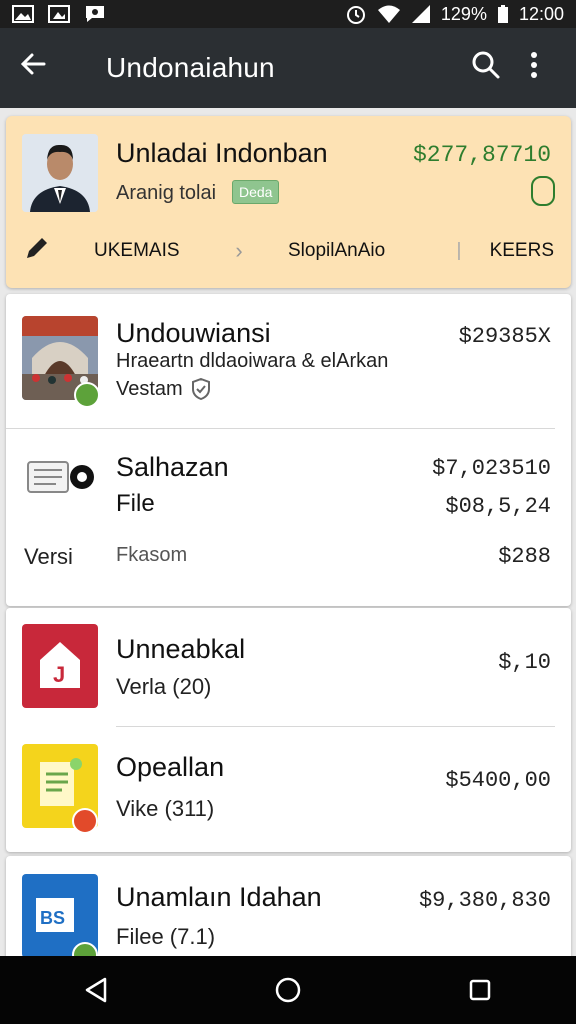 The width and height of the screenshot is (576, 1024). Describe the element at coordinates (201, 389) in the screenshot. I see `shield-icon` at that location.